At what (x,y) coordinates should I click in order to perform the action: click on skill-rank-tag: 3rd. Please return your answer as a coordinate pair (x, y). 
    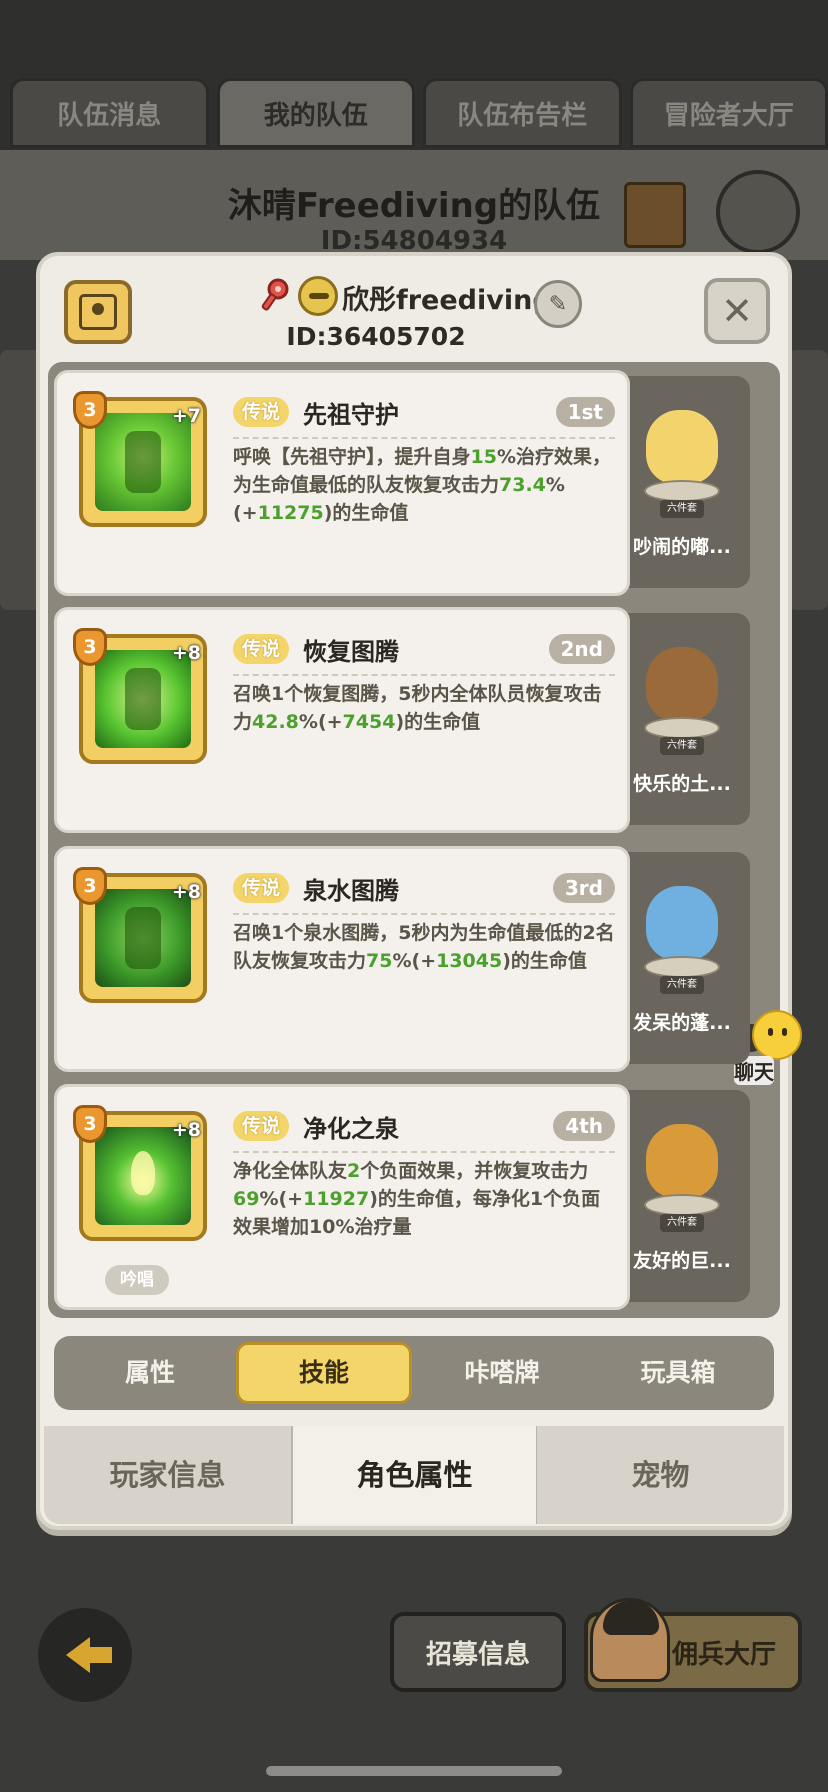
    Looking at the image, I should click on (583, 888).